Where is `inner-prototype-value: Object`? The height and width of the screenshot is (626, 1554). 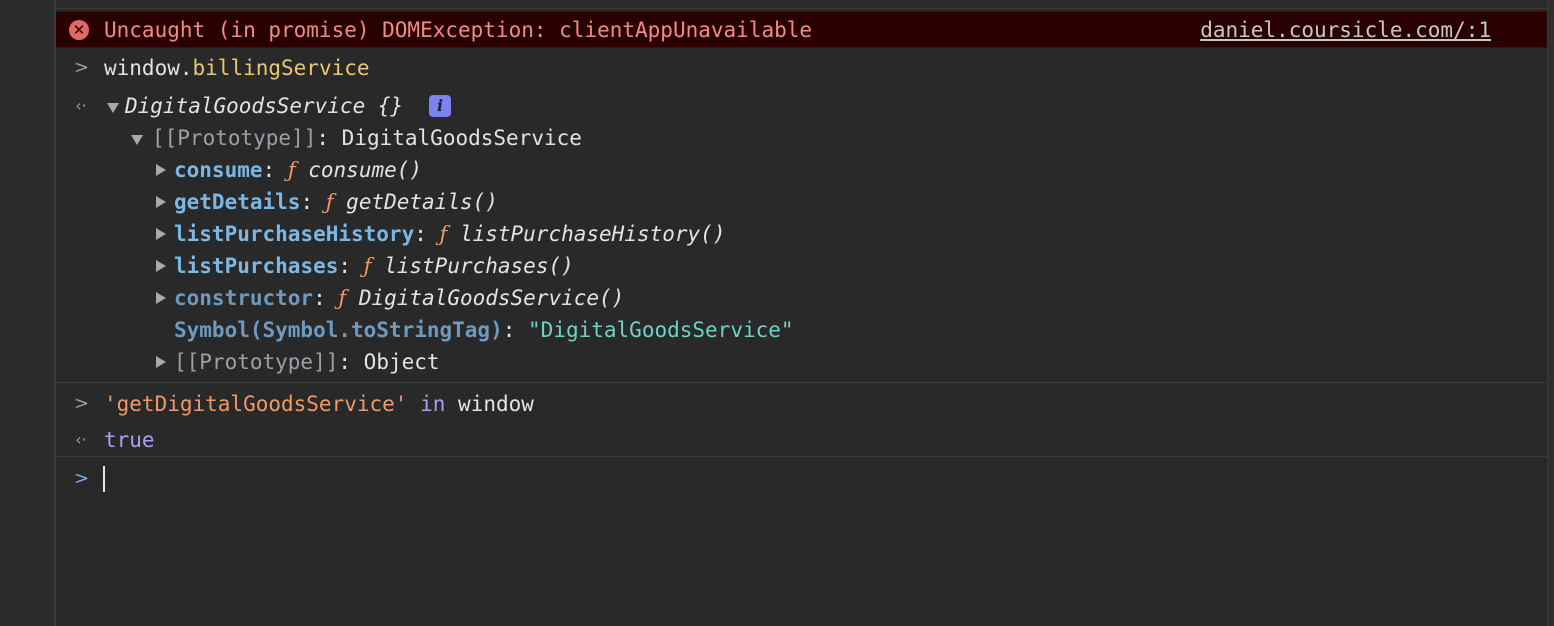
inner-prototype-value: Object is located at coordinates (401, 362).